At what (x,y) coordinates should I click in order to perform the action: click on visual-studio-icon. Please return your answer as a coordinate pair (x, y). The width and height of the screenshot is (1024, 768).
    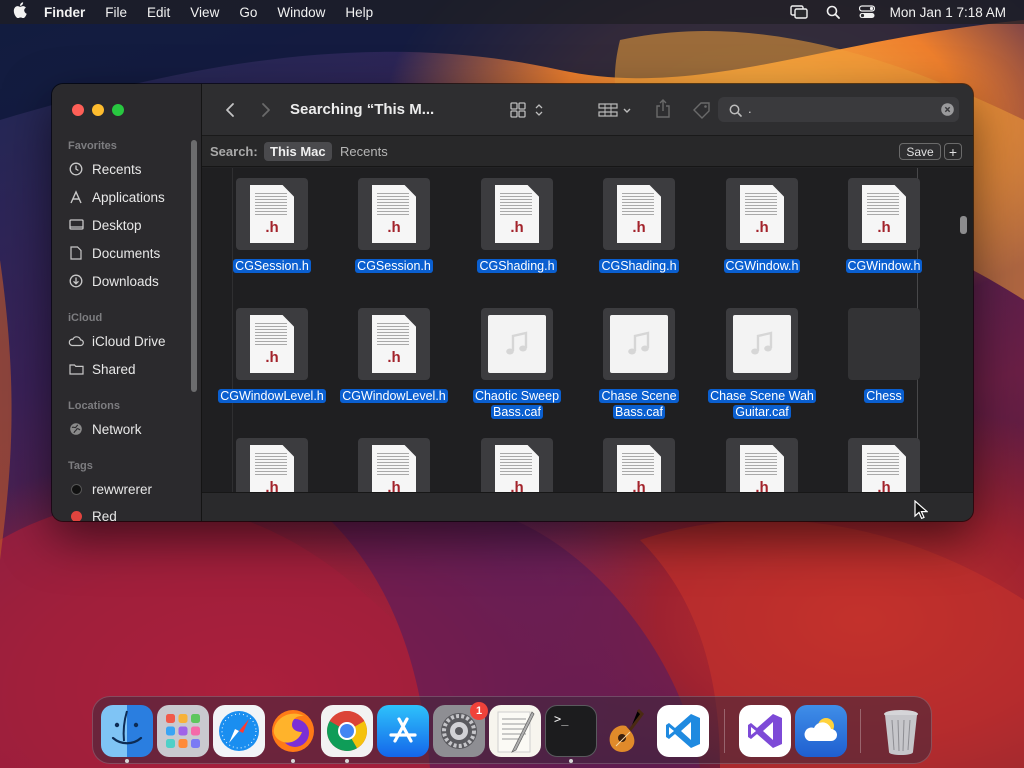
    Looking at the image, I should click on (765, 731).